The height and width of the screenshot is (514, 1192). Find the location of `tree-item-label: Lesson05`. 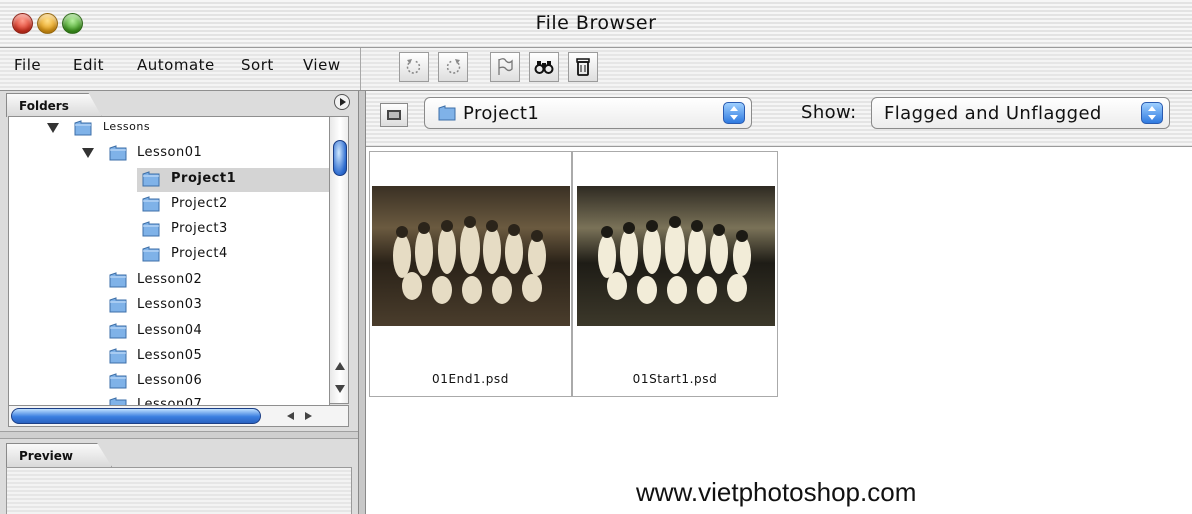

tree-item-label: Lesson05 is located at coordinates (170, 355).